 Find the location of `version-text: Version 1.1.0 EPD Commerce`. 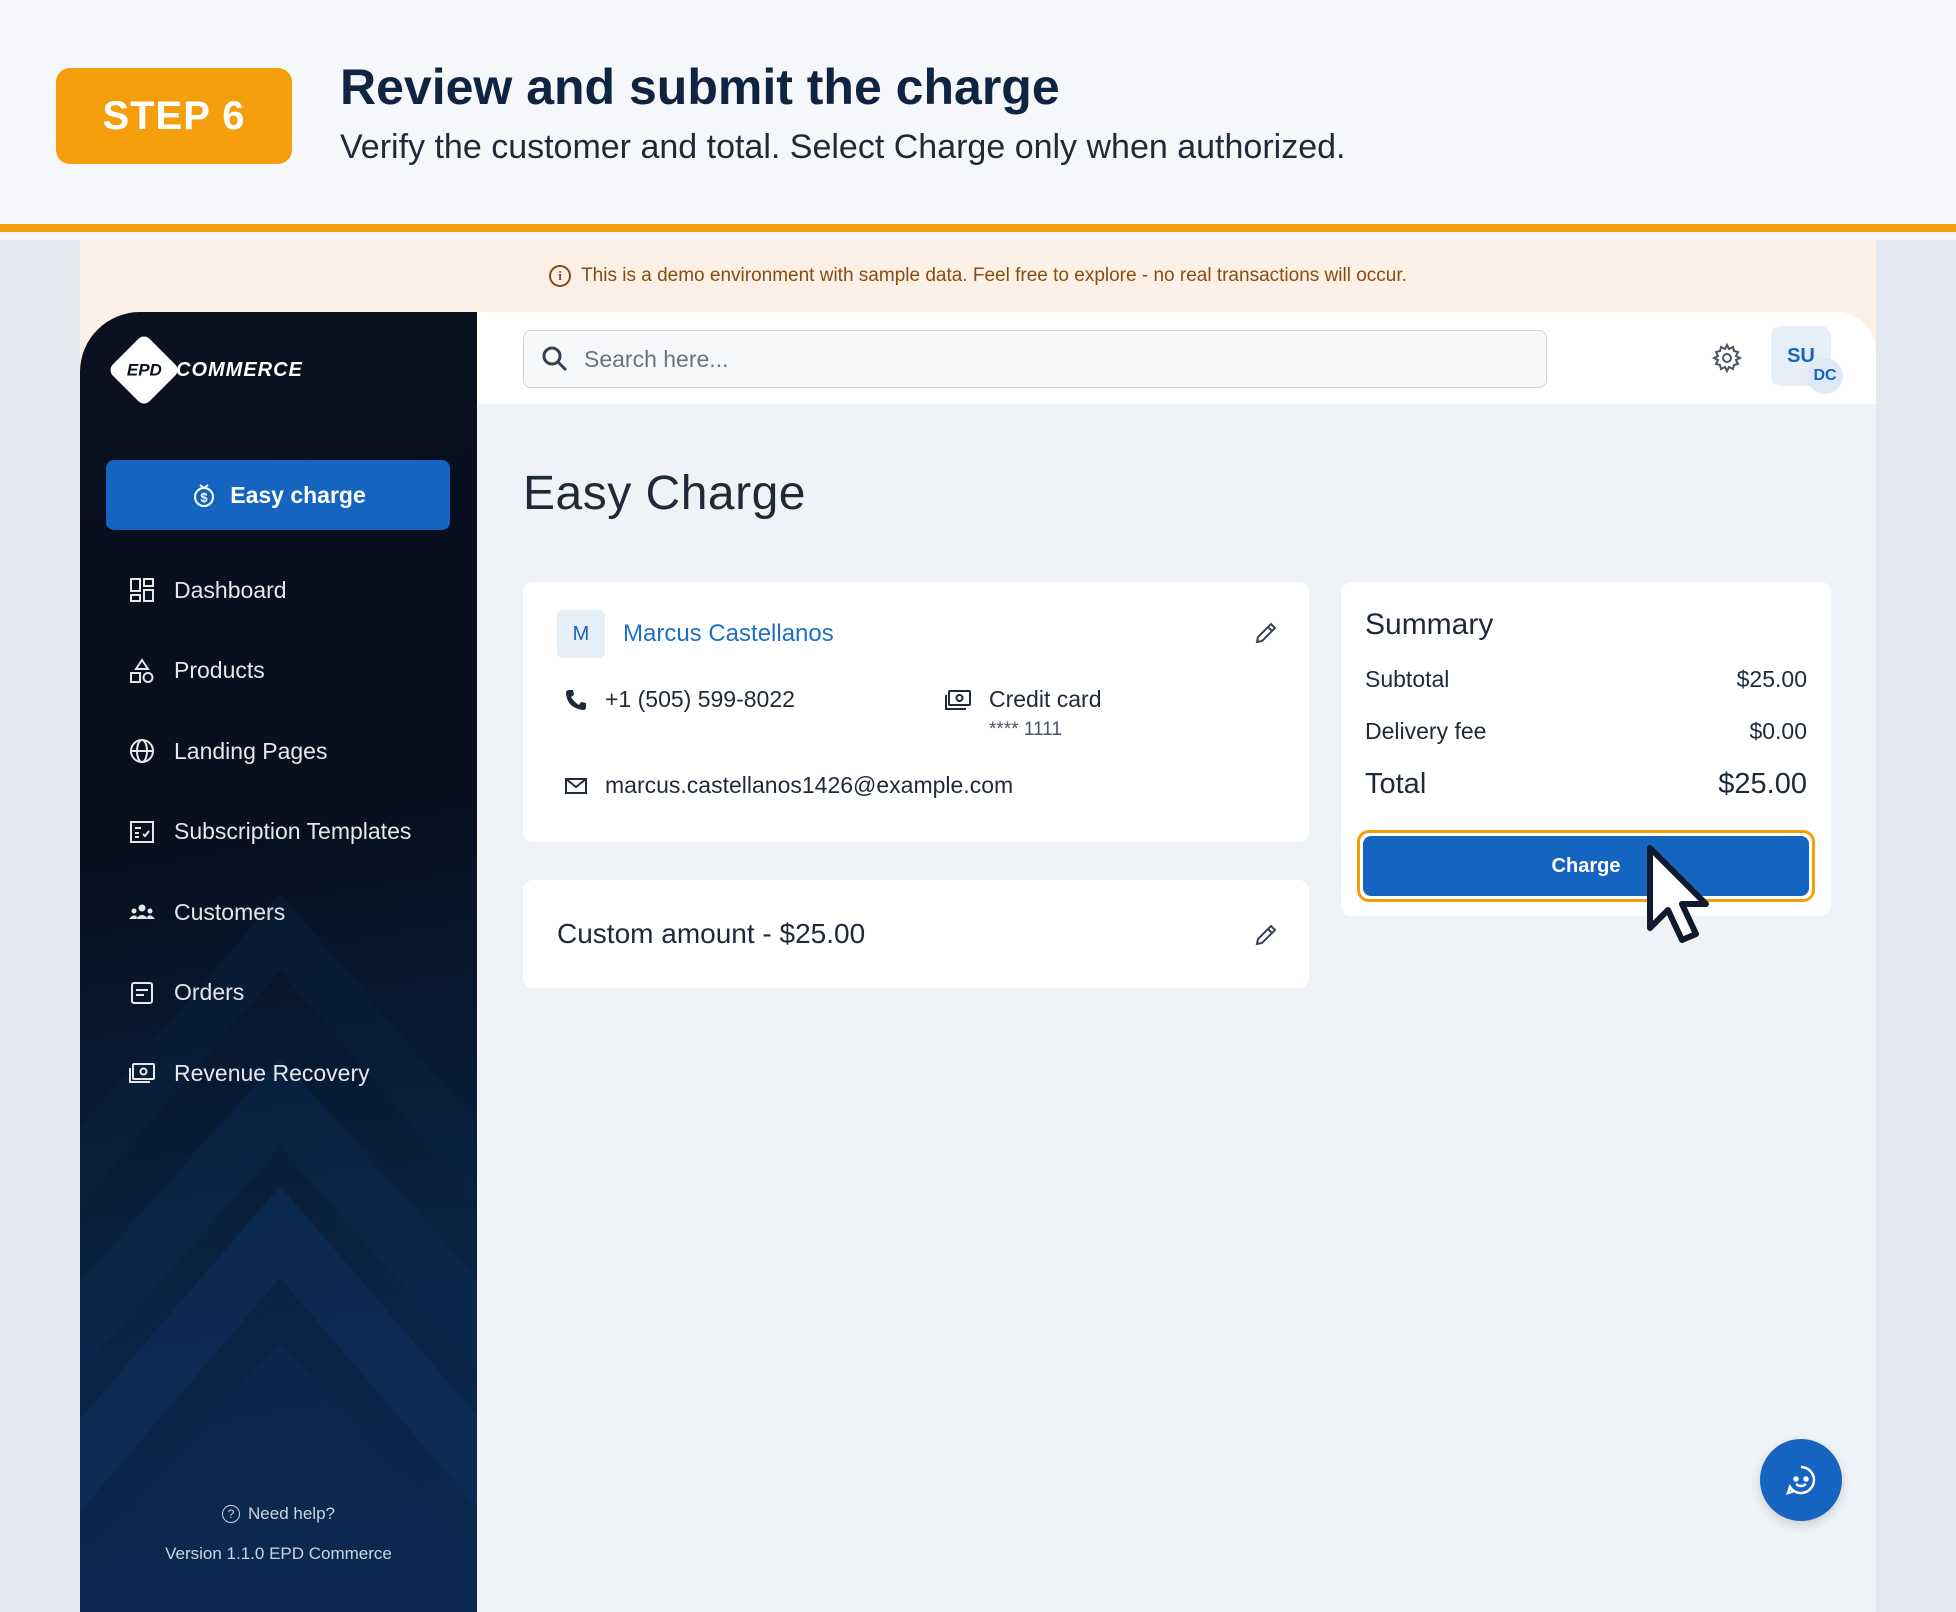

version-text: Version 1.1.0 EPD Commerce is located at coordinates (278, 1553).